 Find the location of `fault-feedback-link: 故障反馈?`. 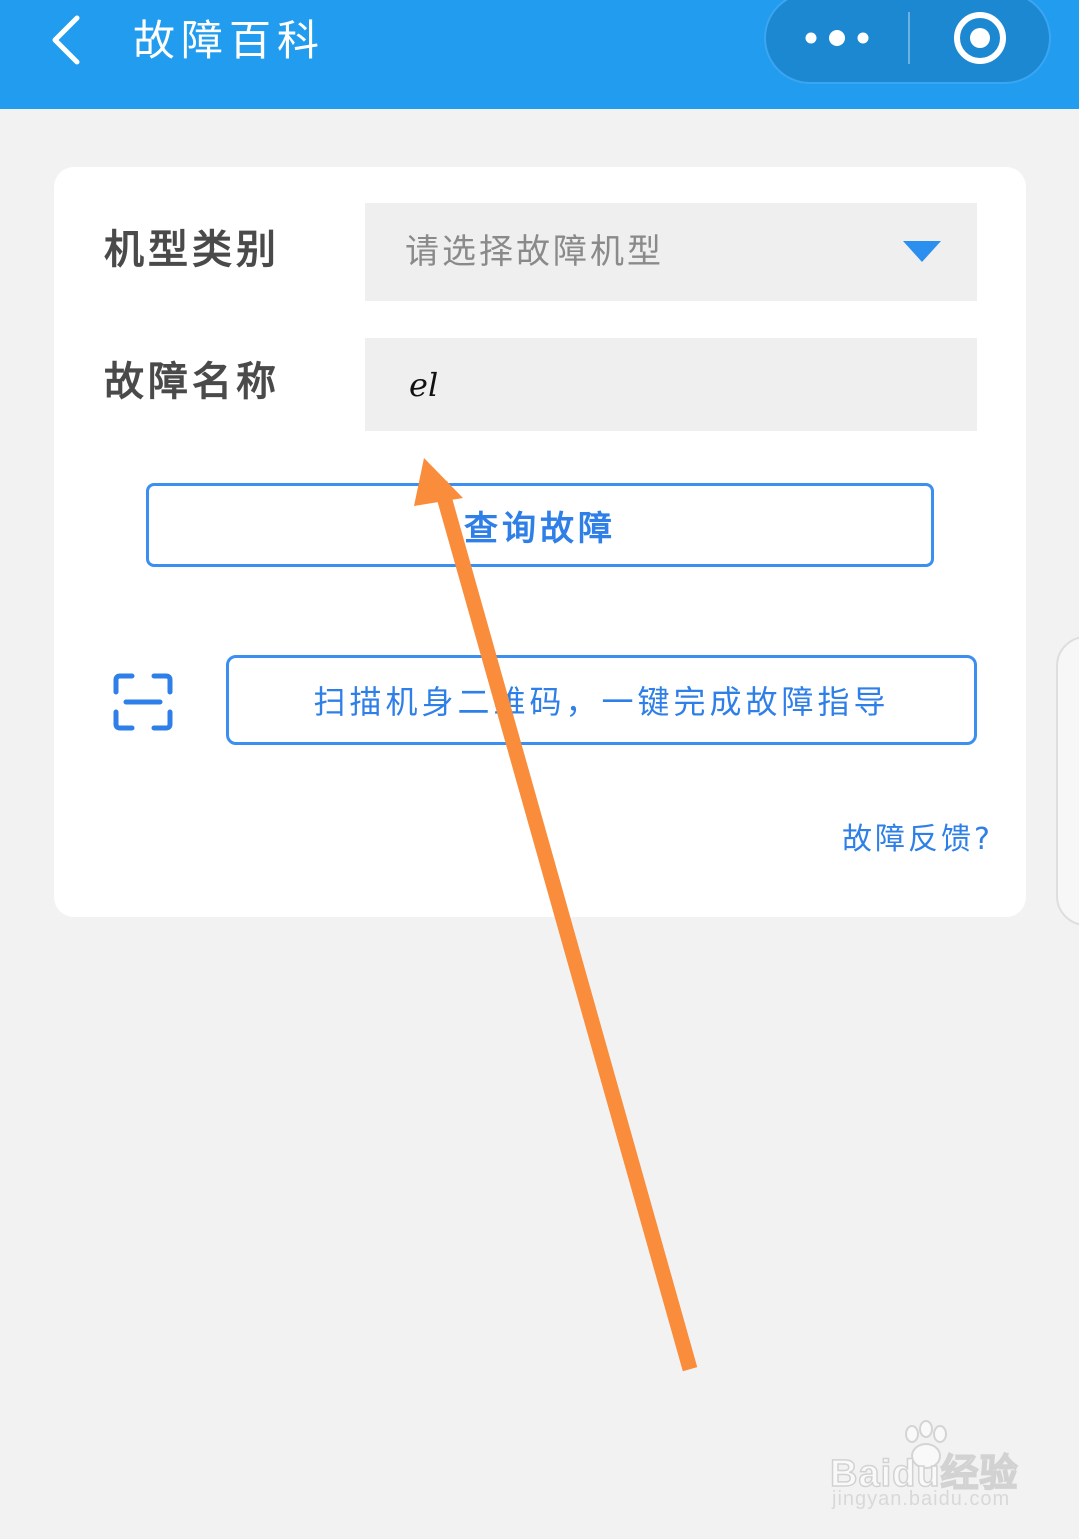

fault-feedback-link: 故障反馈? is located at coordinates (917, 840).